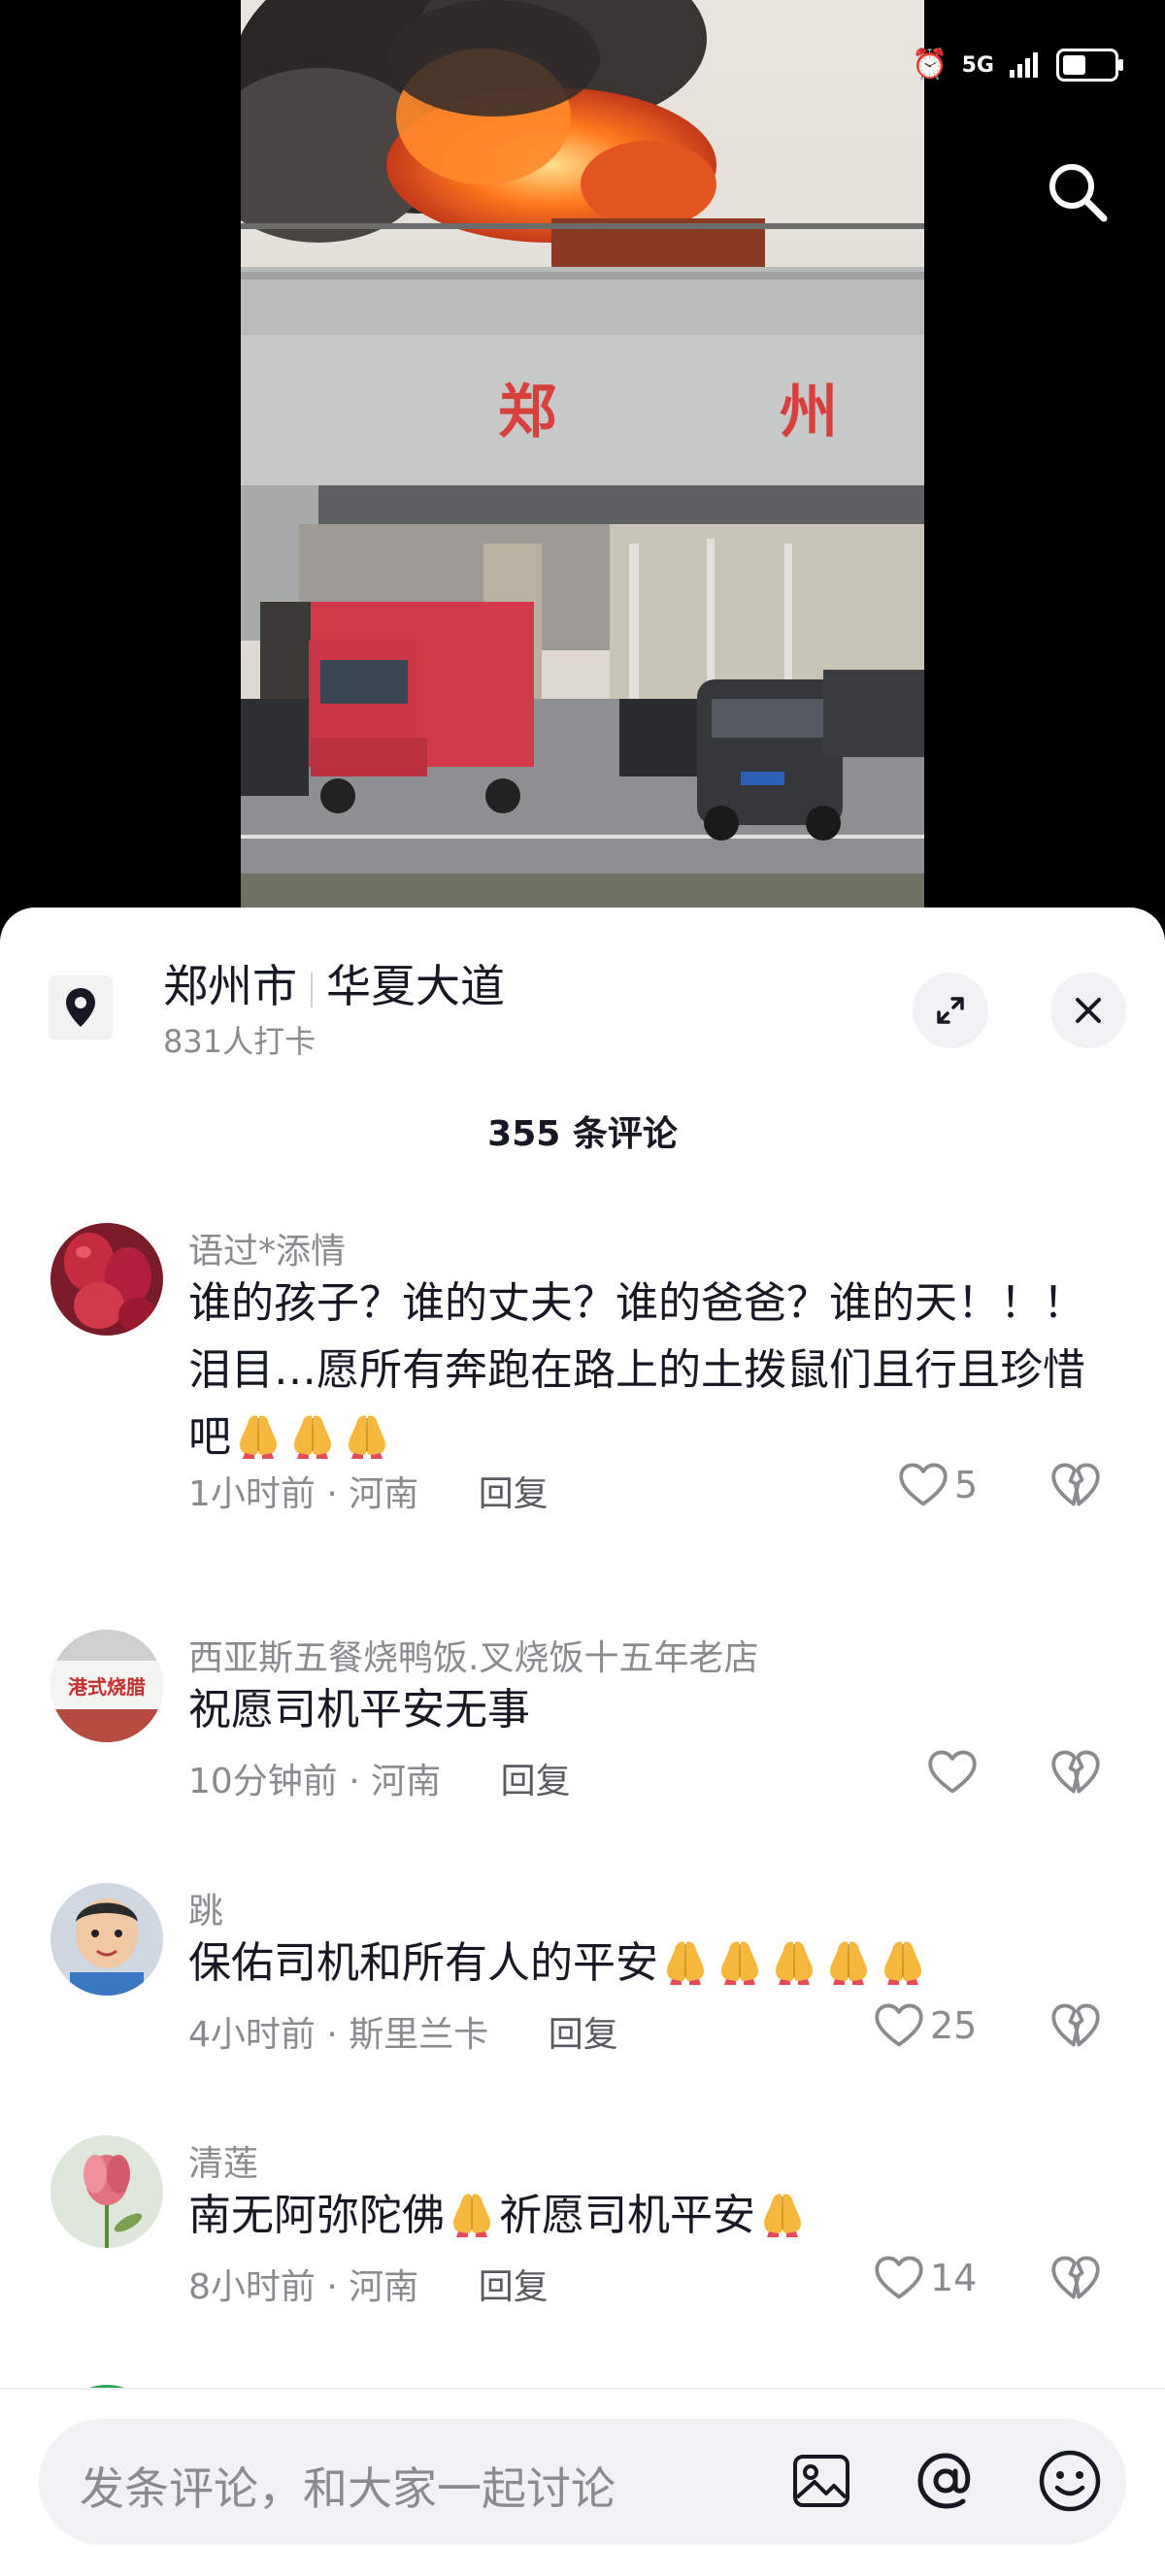 This screenshot has height=2576, width=1165. I want to click on close-icon, so click(1088, 1011).